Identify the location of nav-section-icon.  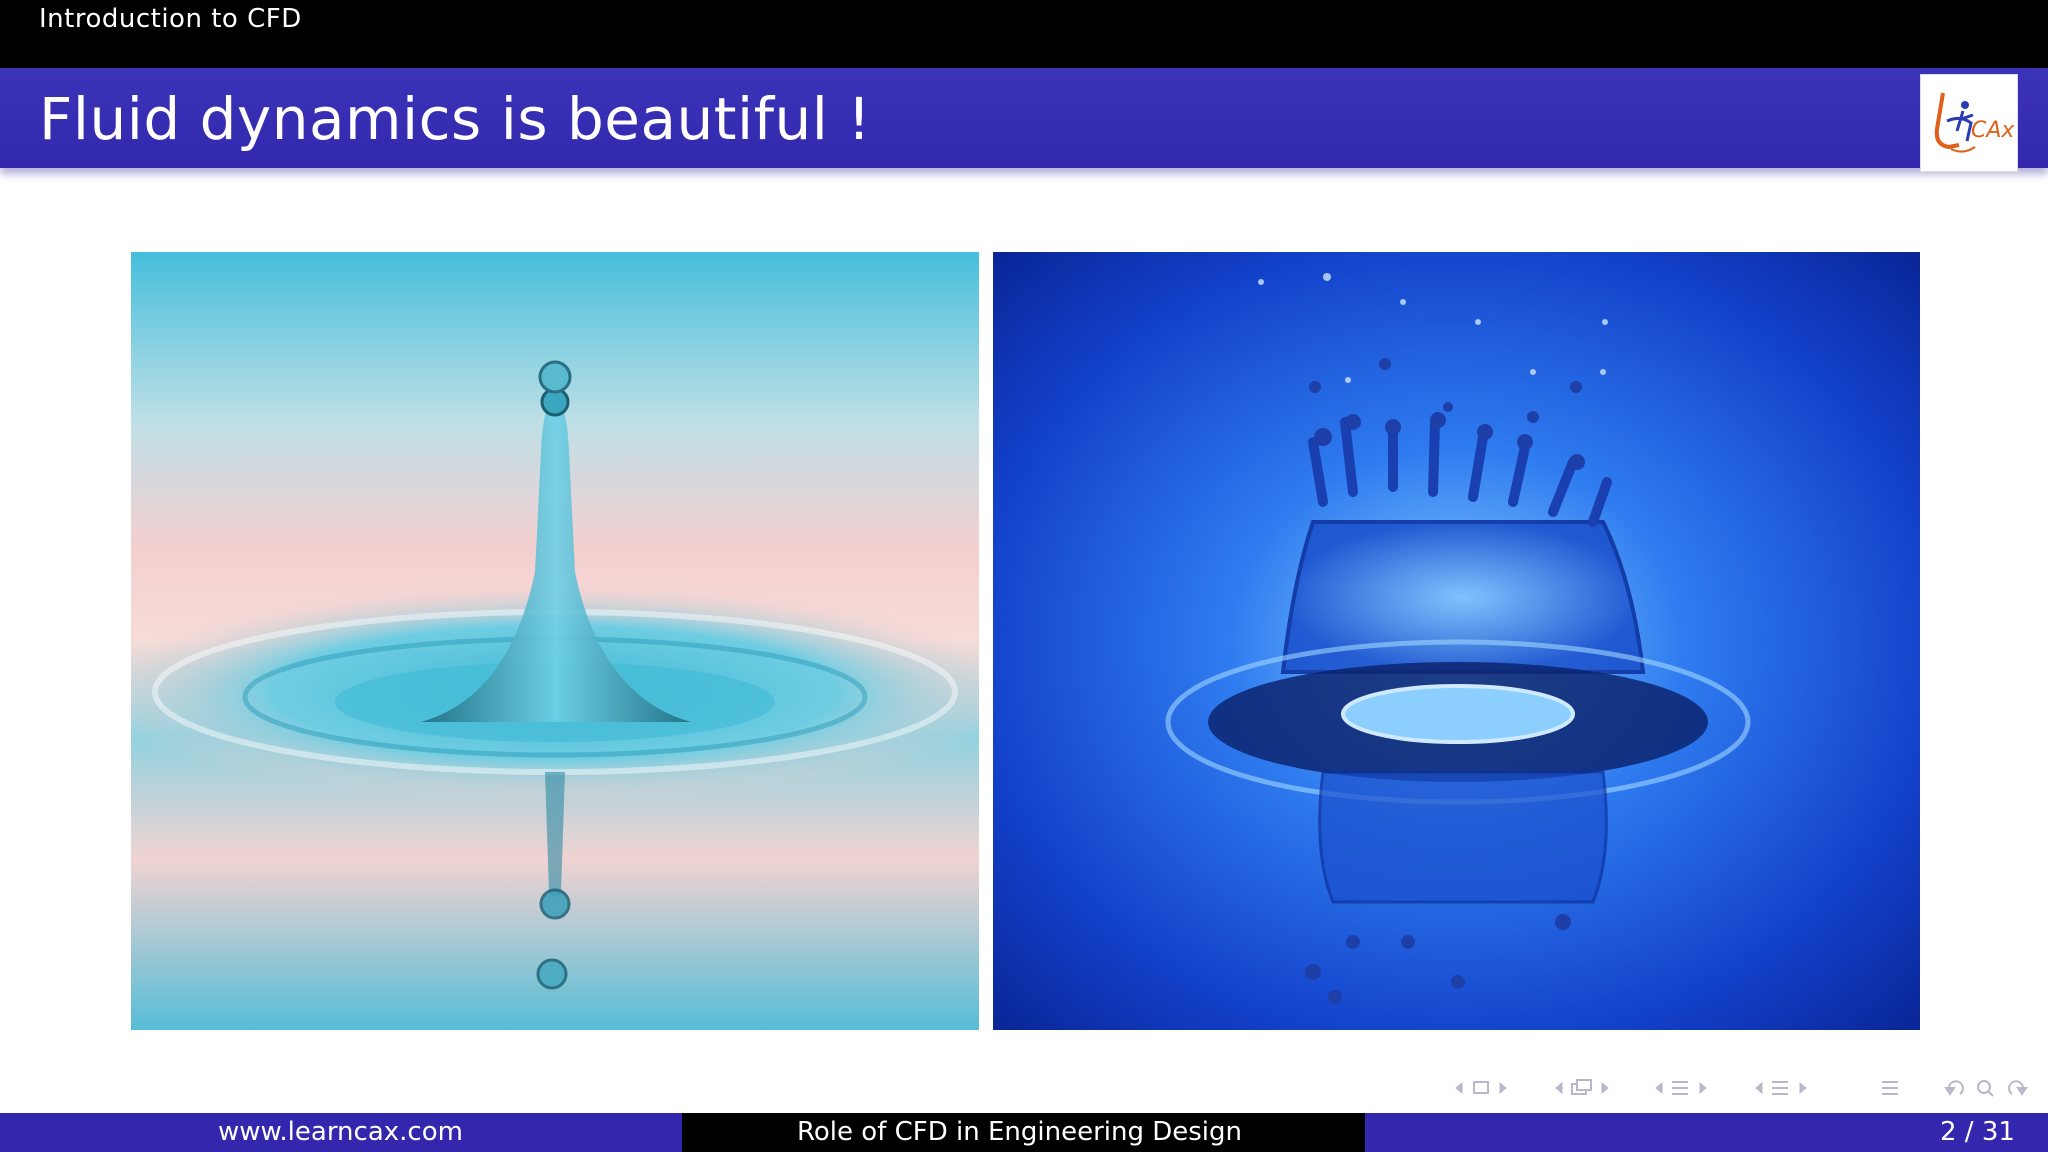
(1681, 1088).